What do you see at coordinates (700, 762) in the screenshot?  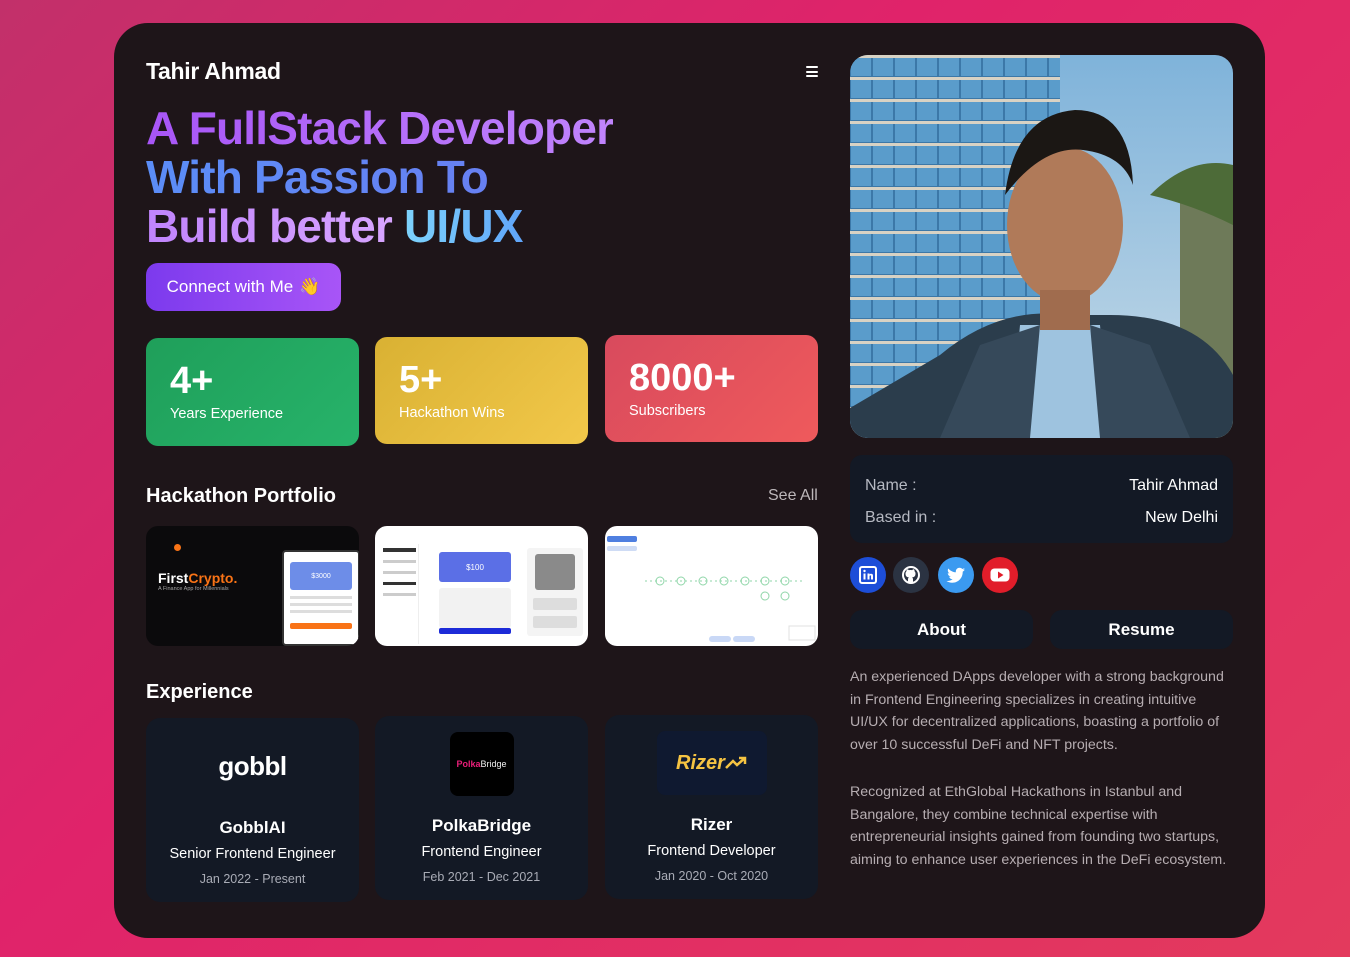 I see `rizer-logo-text: Rizer` at bounding box center [700, 762].